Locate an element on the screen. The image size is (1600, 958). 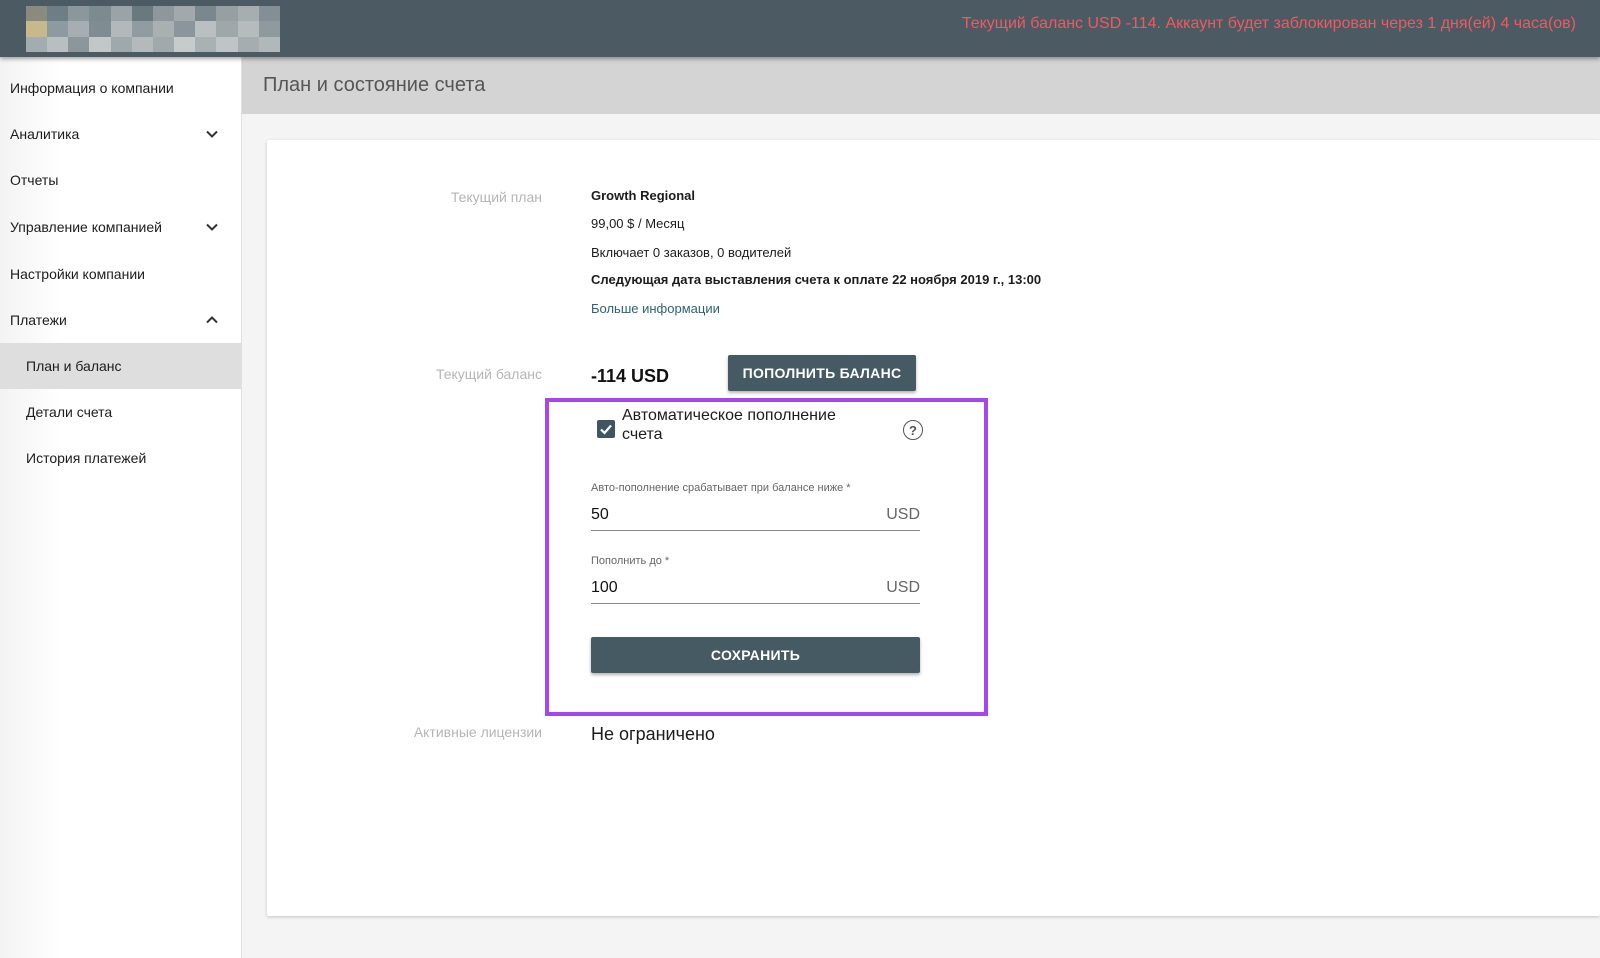
sidebar-item-company-settings: Настройки компании is located at coordinates (120, 274).